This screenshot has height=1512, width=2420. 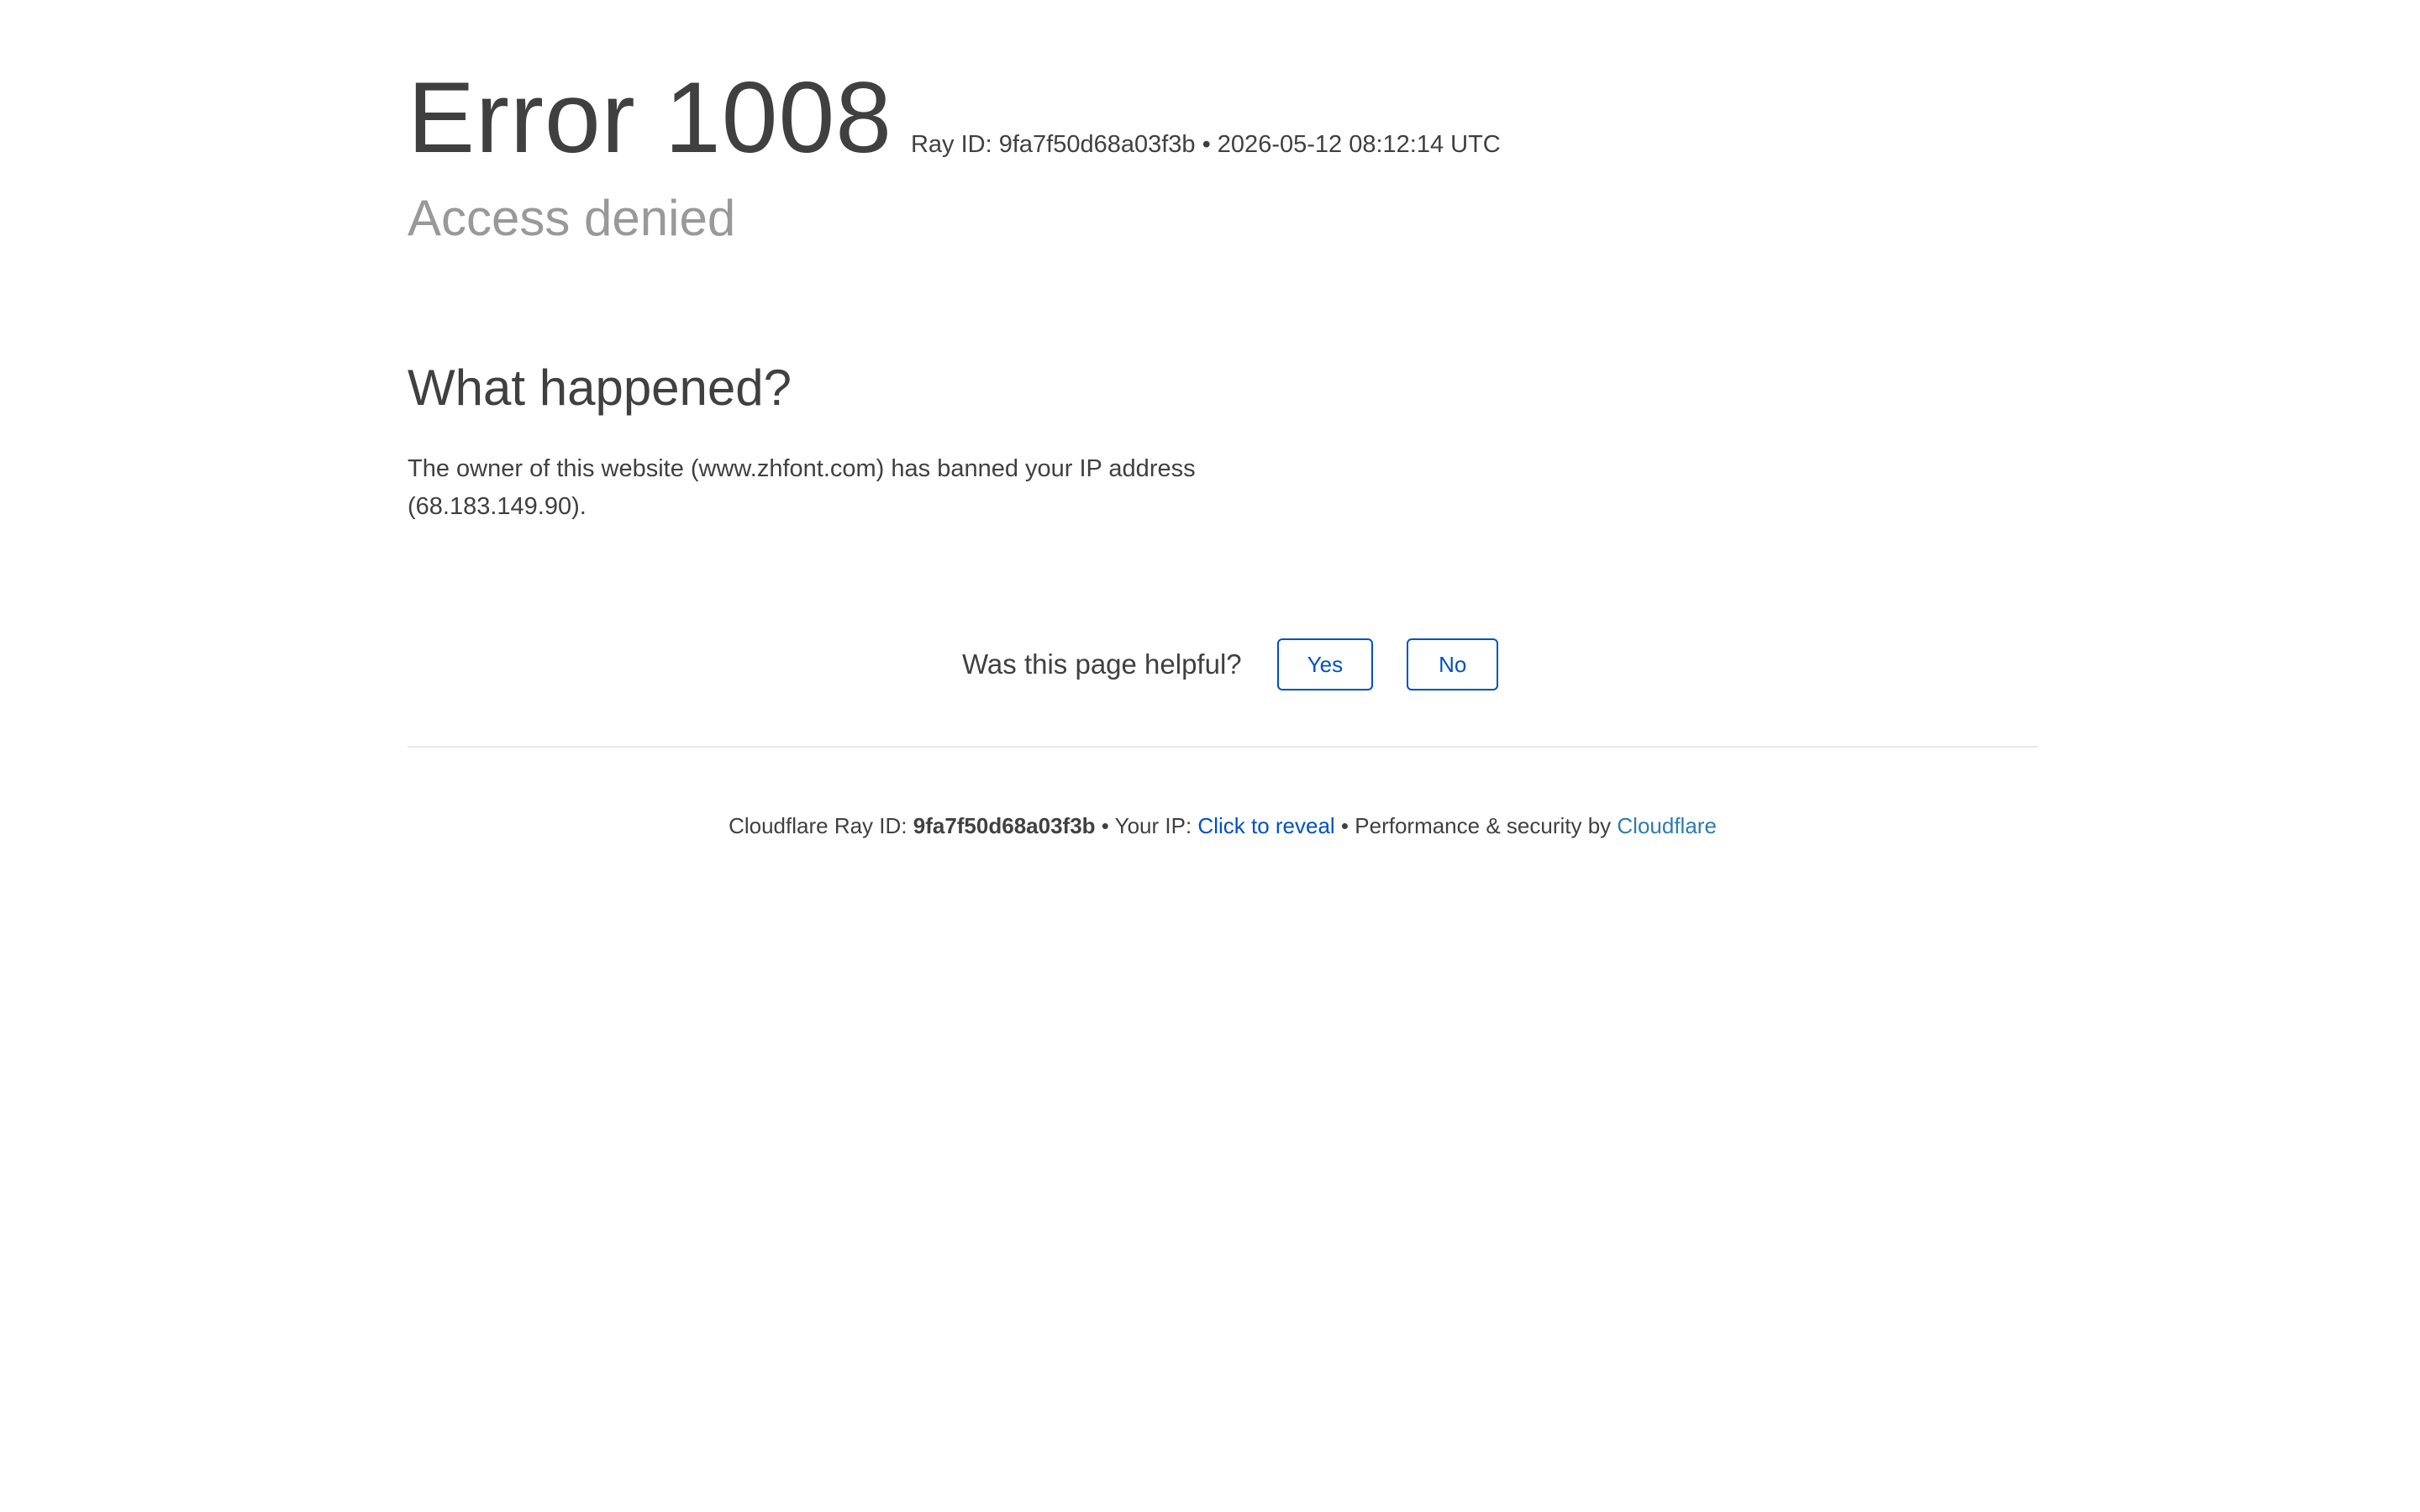 I want to click on footer-ray-label: Cloudflare Ray ID:, so click(x=821, y=825).